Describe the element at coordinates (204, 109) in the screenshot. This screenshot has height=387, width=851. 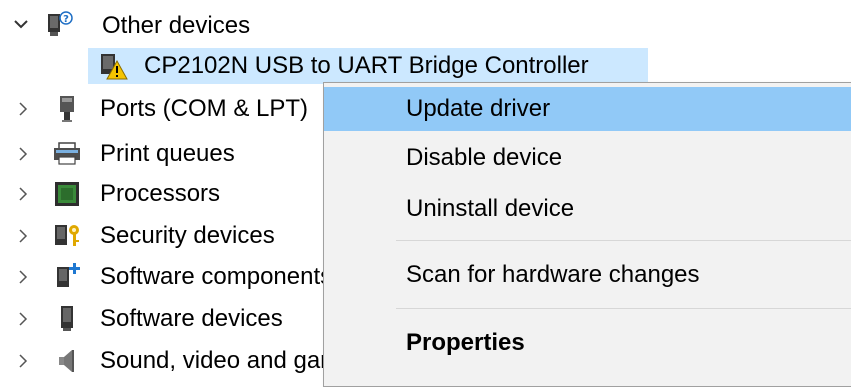
I see `tree-item-ports: Ports (COM & LPT)` at that location.